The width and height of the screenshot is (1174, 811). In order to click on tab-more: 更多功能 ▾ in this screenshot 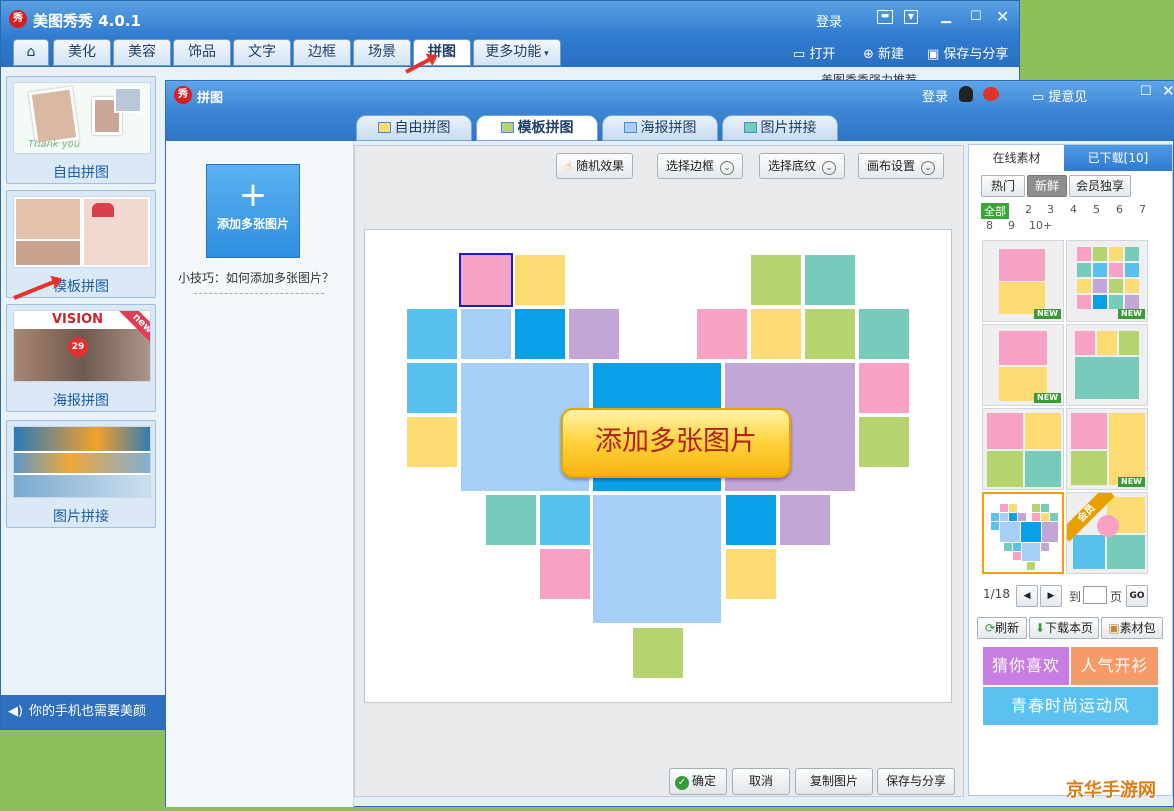, I will do `click(517, 52)`.